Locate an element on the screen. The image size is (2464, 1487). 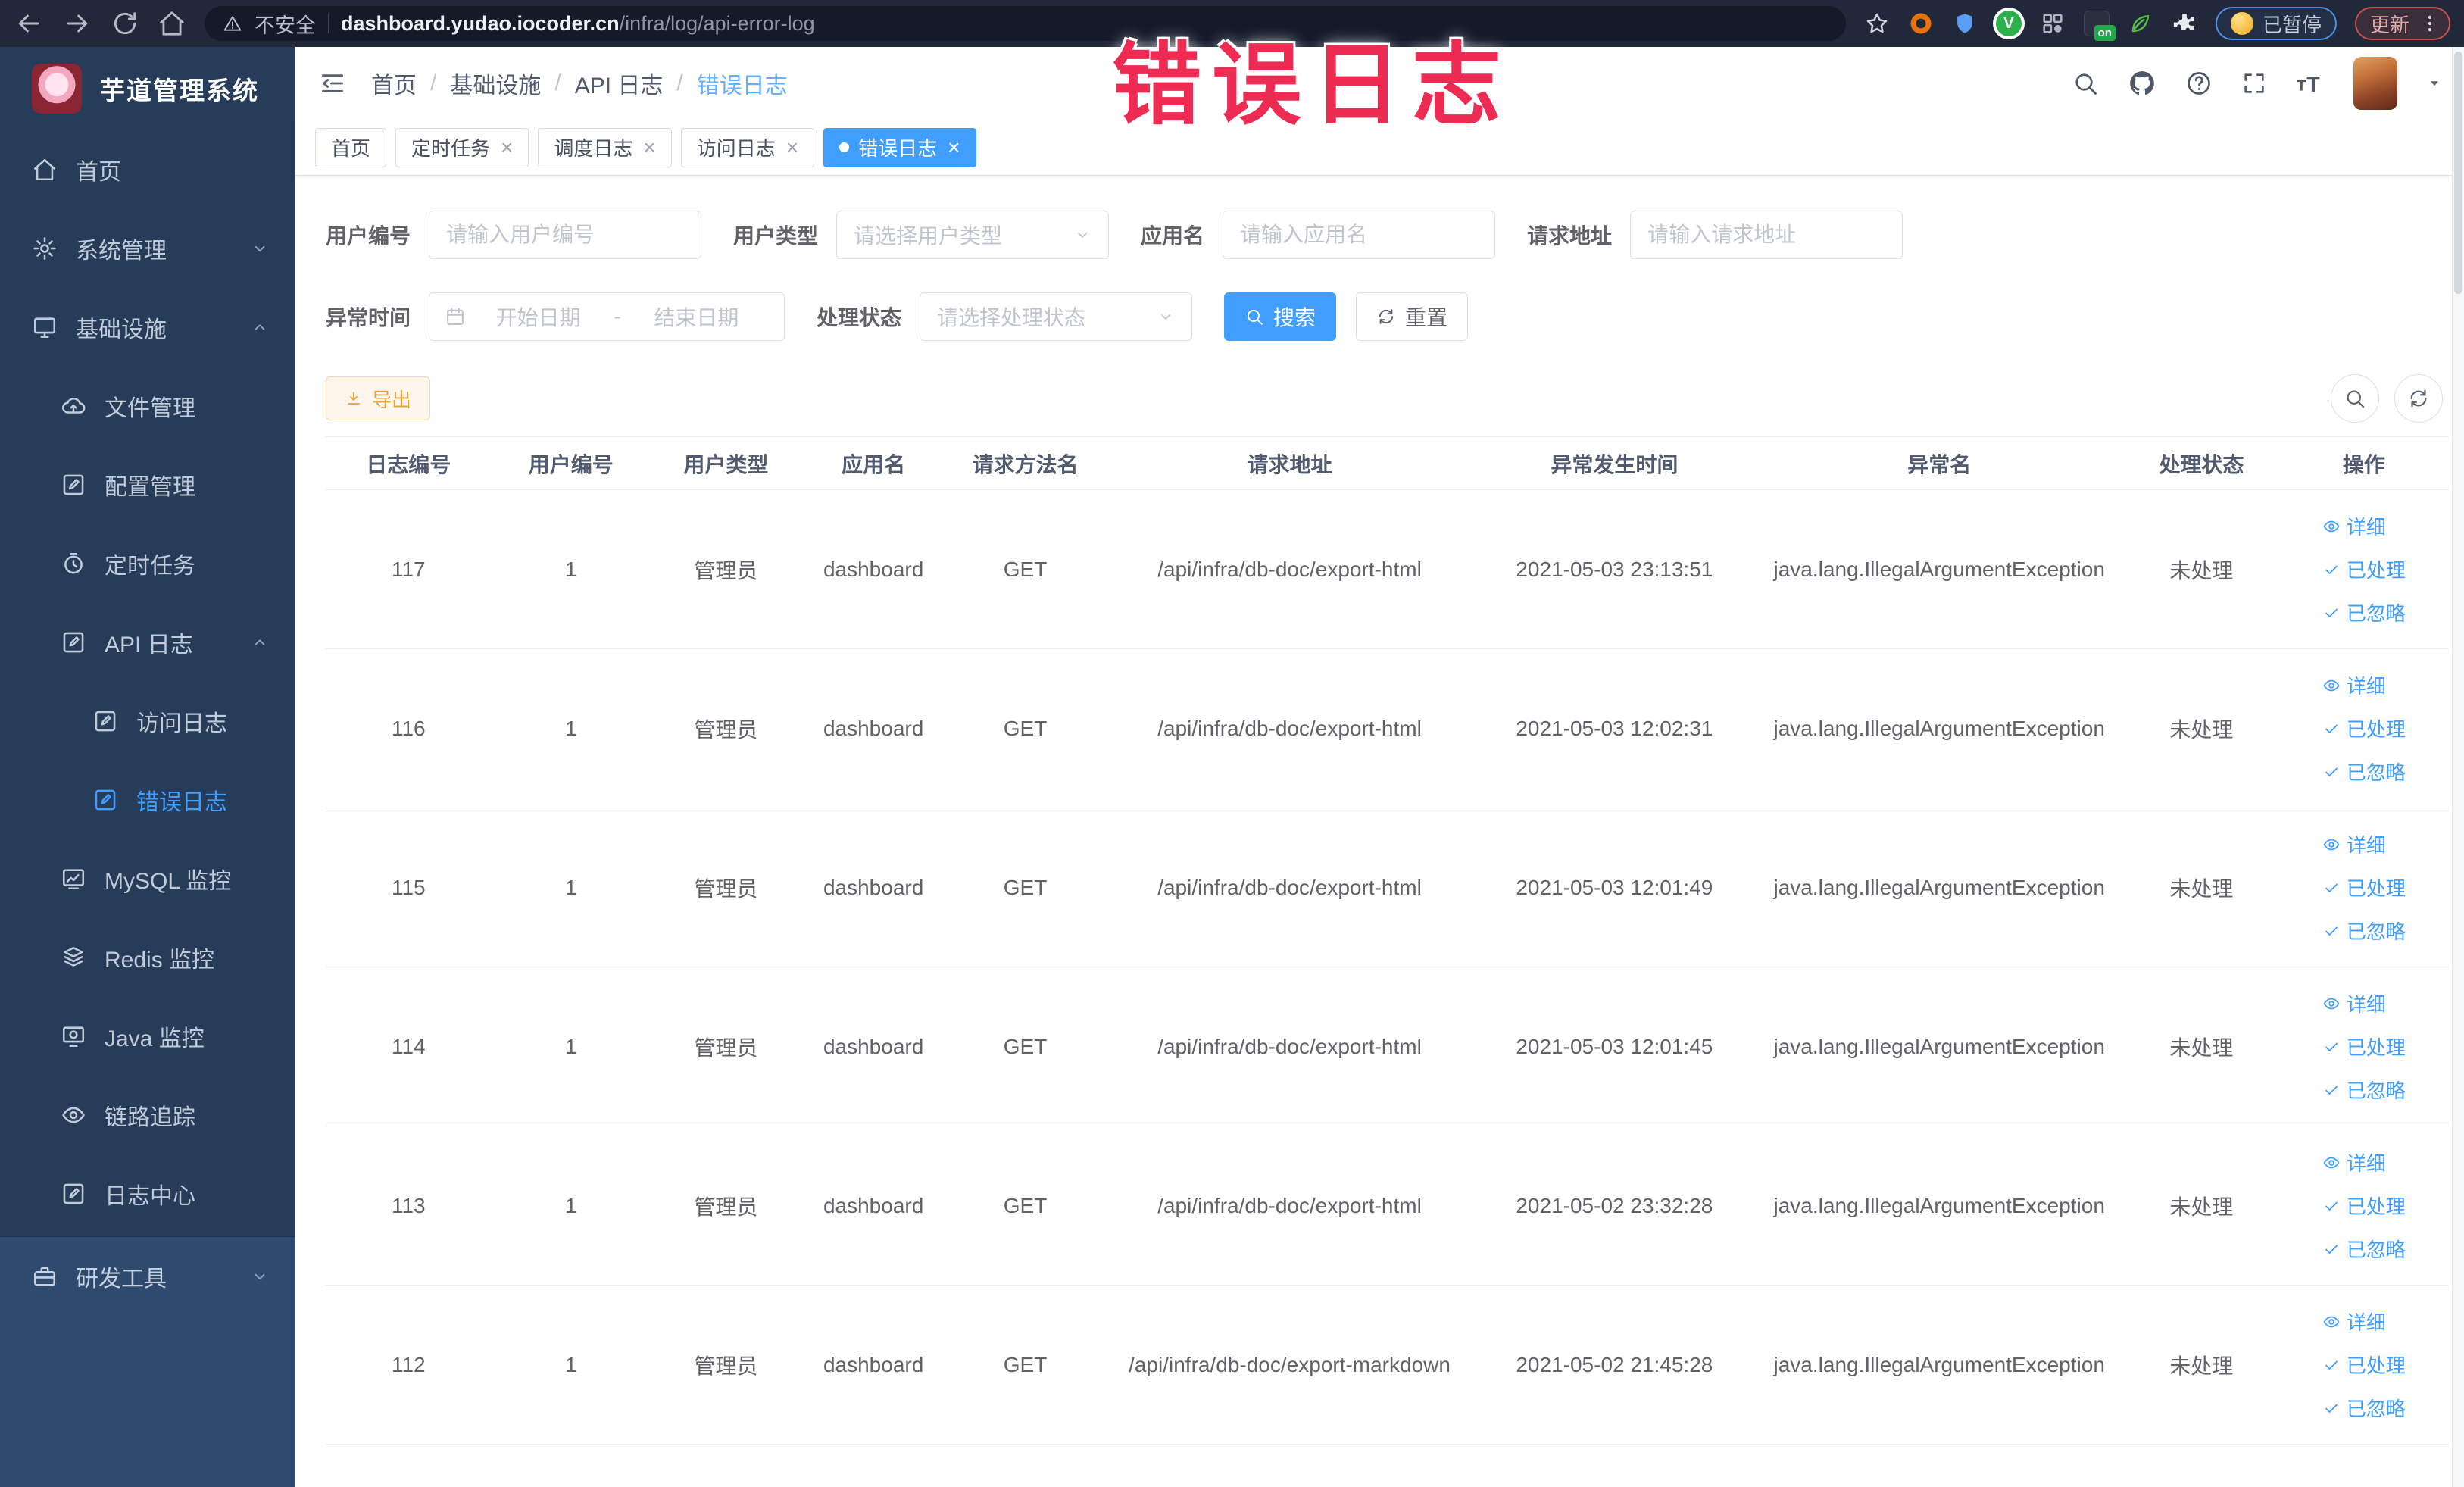
export-button: 导出 is located at coordinates (378, 398).